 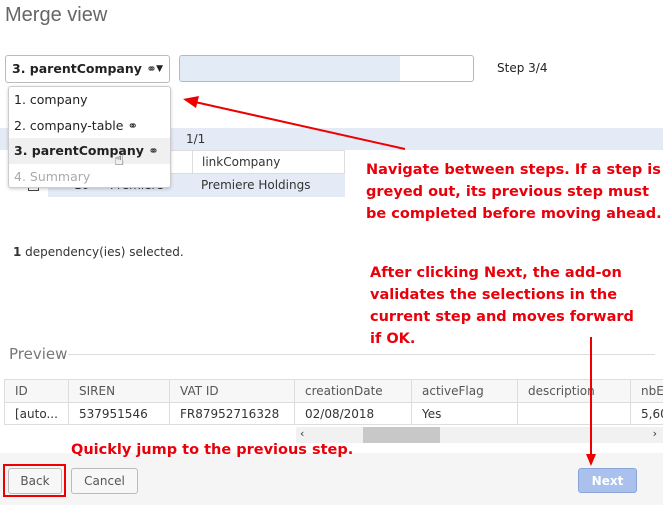 I want to click on dependency-count: 1 dependency(ies) selected., so click(x=98, y=252).